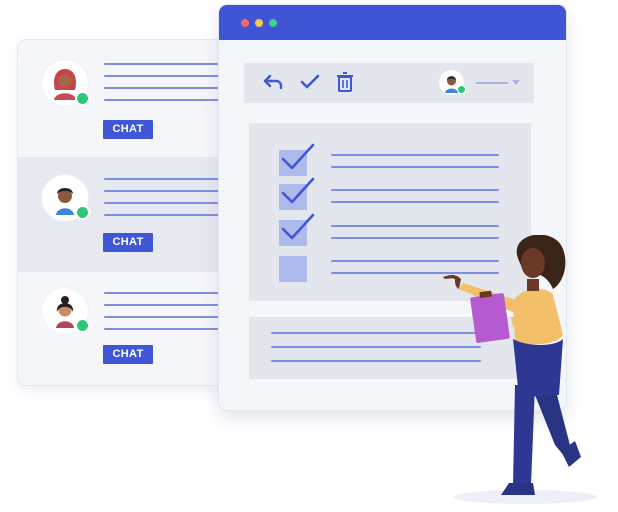  Describe the element at coordinates (345, 82) in the screenshot. I see `trash-icon` at that location.